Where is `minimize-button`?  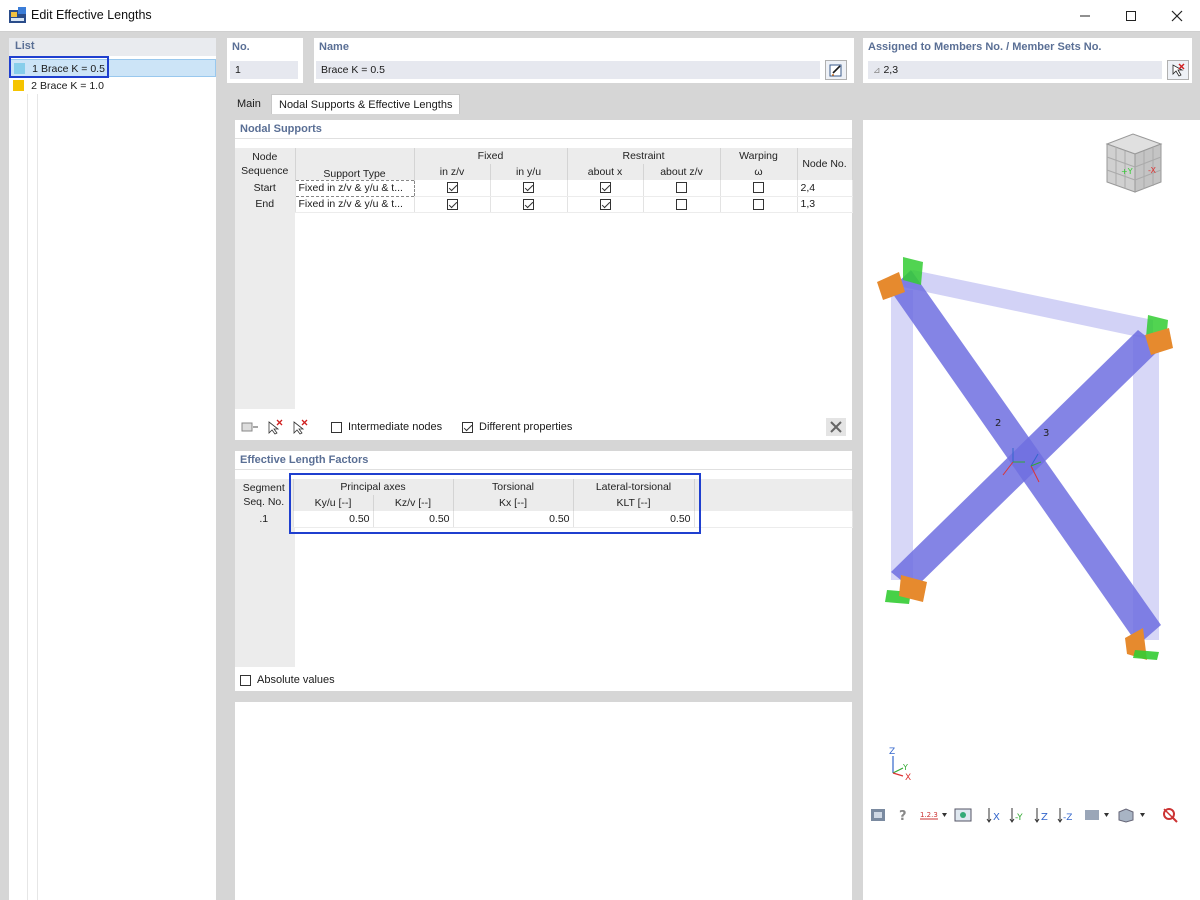 minimize-button is located at coordinates (1085, 16).